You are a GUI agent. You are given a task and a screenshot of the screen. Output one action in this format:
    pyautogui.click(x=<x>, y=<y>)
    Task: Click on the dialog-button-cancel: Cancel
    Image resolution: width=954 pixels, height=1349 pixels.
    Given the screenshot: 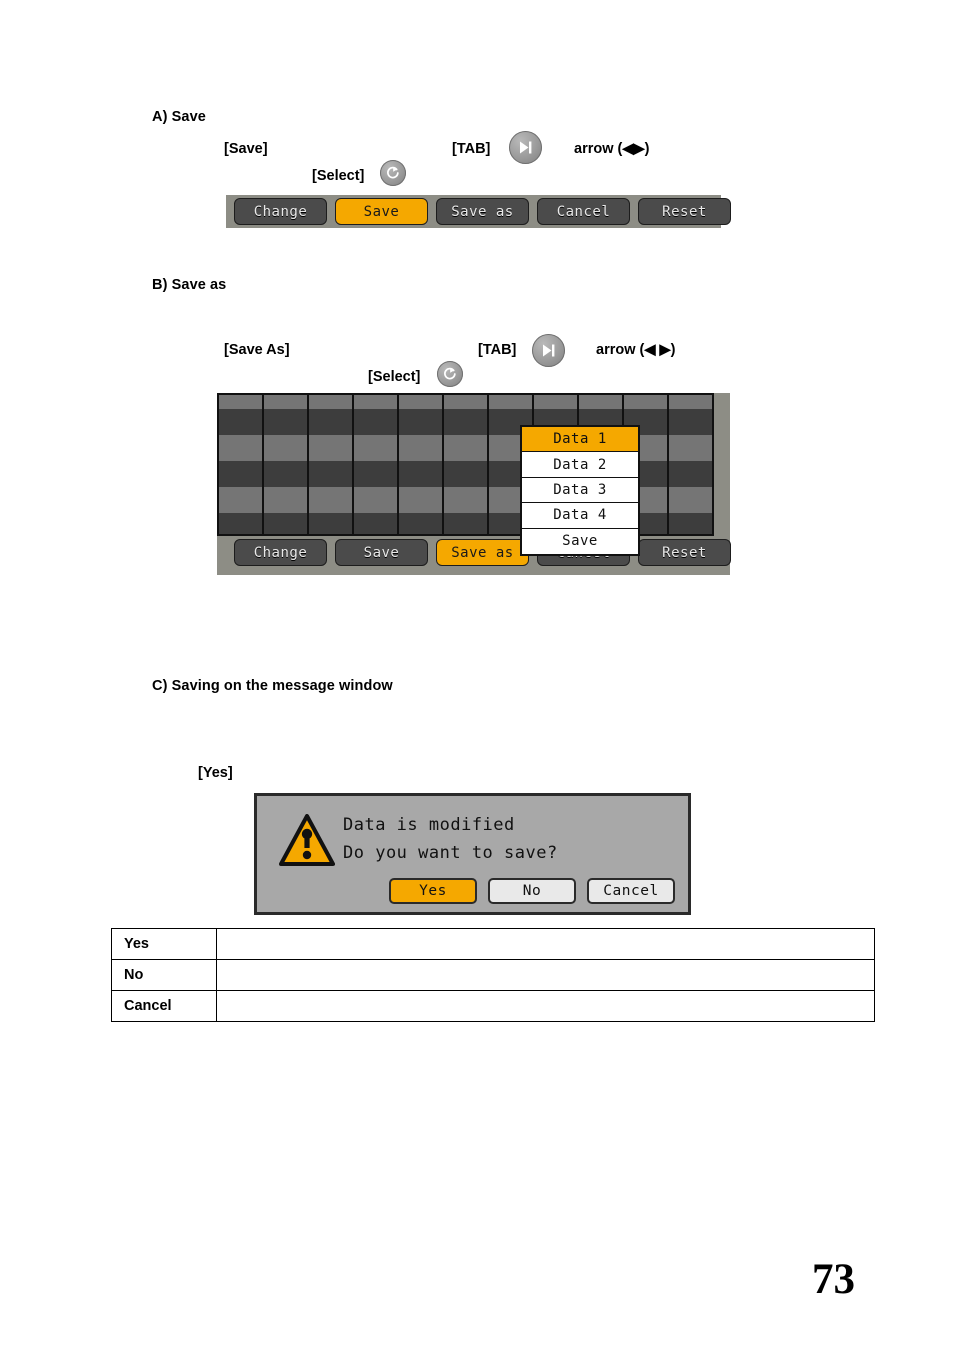 What is the action you would take?
    pyautogui.click(x=631, y=891)
    